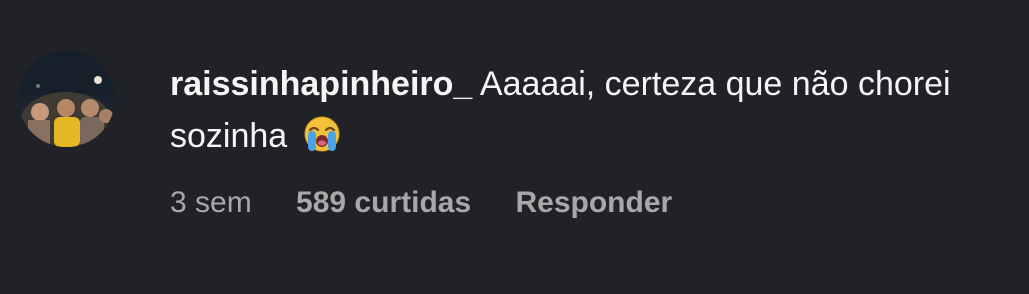 Image resolution: width=1029 pixels, height=294 pixels. What do you see at coordinates (322, 141) in the screenshot?
I see `loudly-crying-face-icon` at bounding box center [322, 141].